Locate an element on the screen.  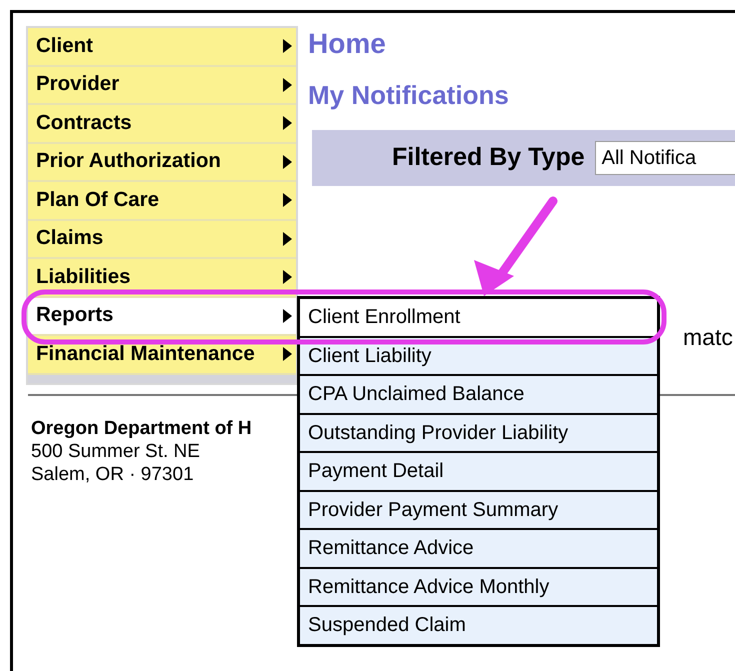
filter-label: Filtered By Type is located at coordinates (488, 158).